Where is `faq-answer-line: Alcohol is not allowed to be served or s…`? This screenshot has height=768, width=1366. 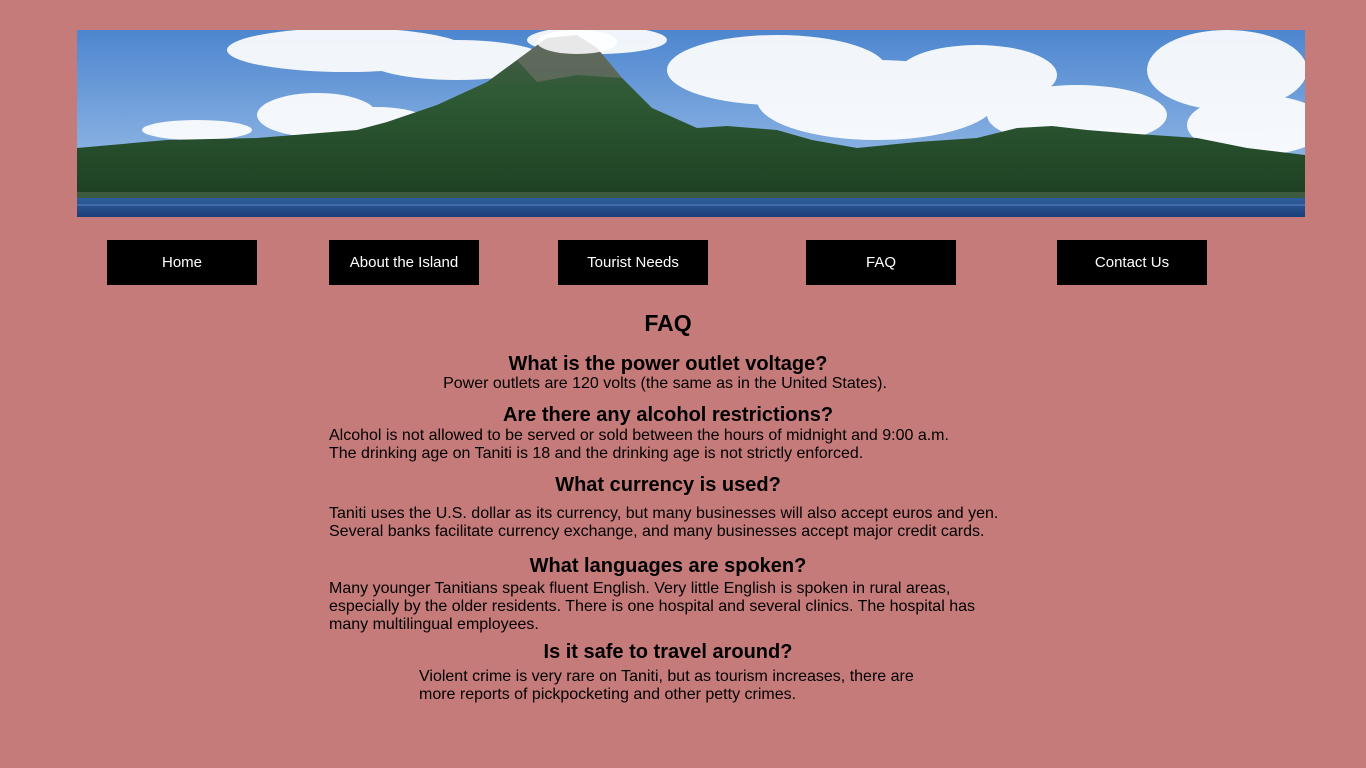
faq-answer-line: Alcohol is not allowed to be served or s… is located at coordinates (639, 435).